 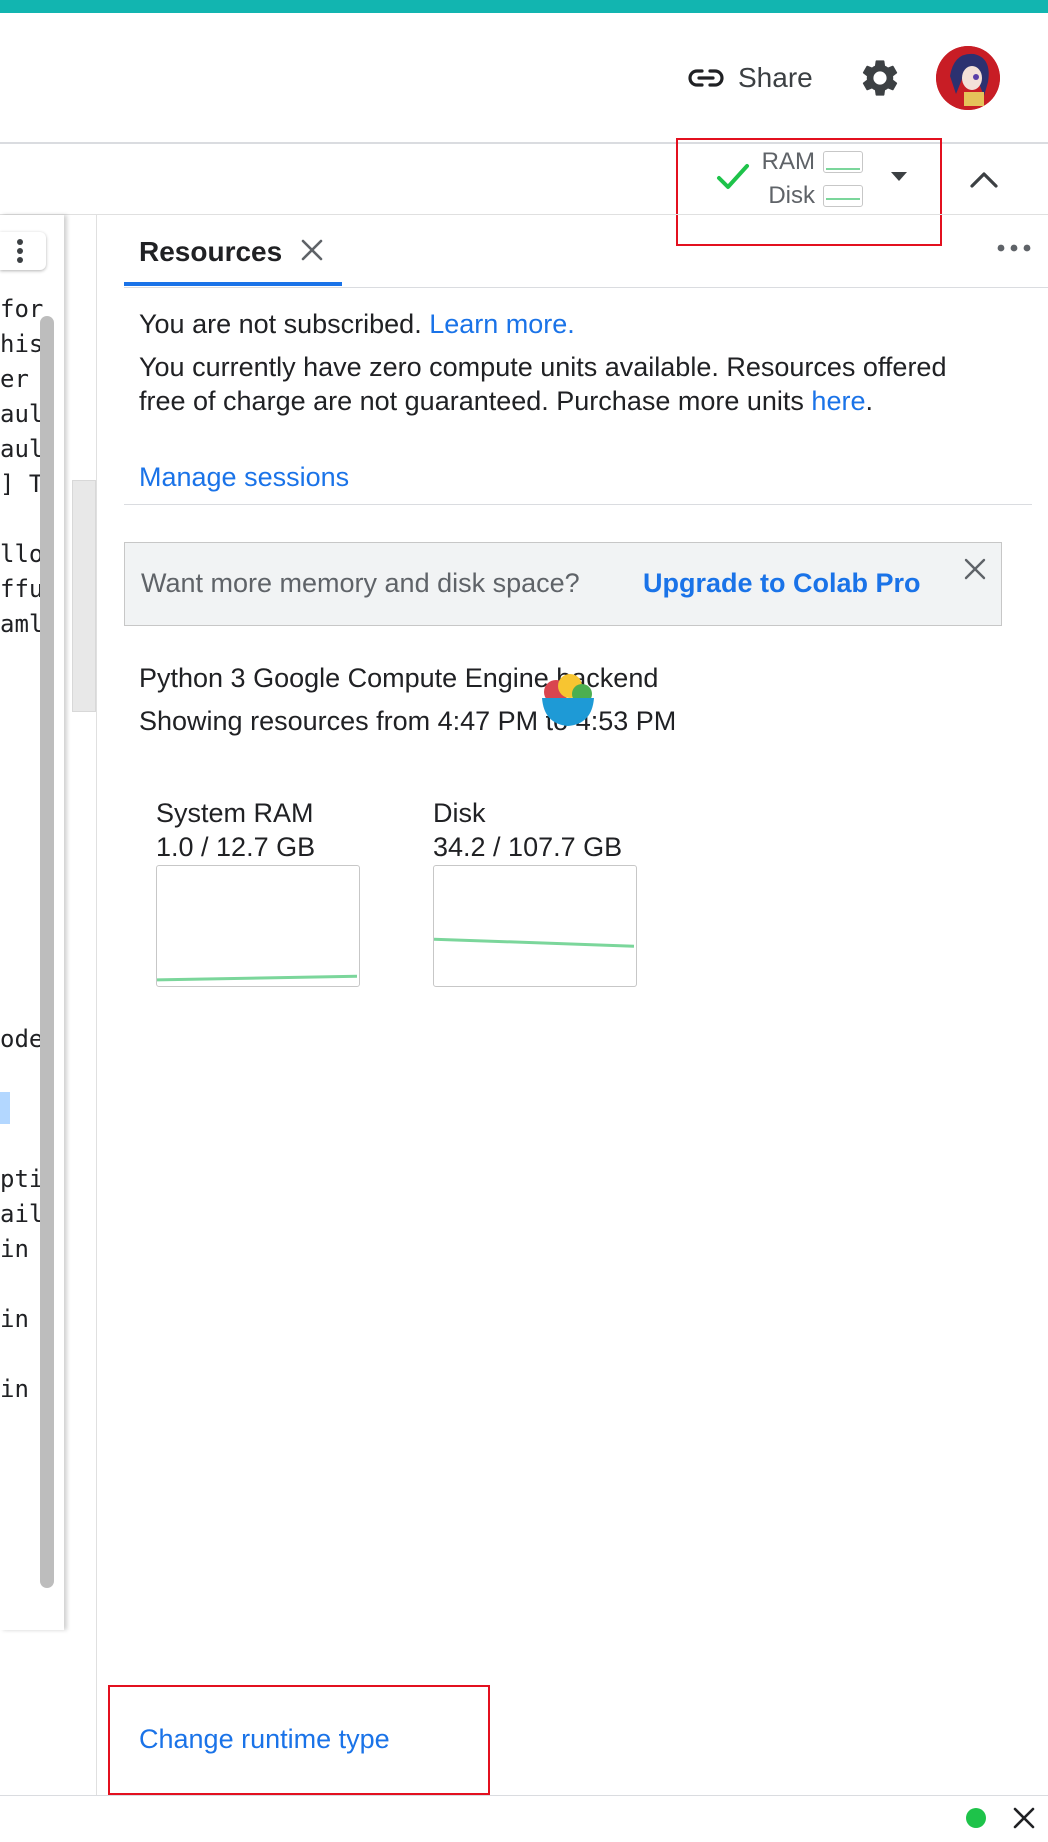 I want to click on text-selection-highlight, so click(x=5, y=1108).